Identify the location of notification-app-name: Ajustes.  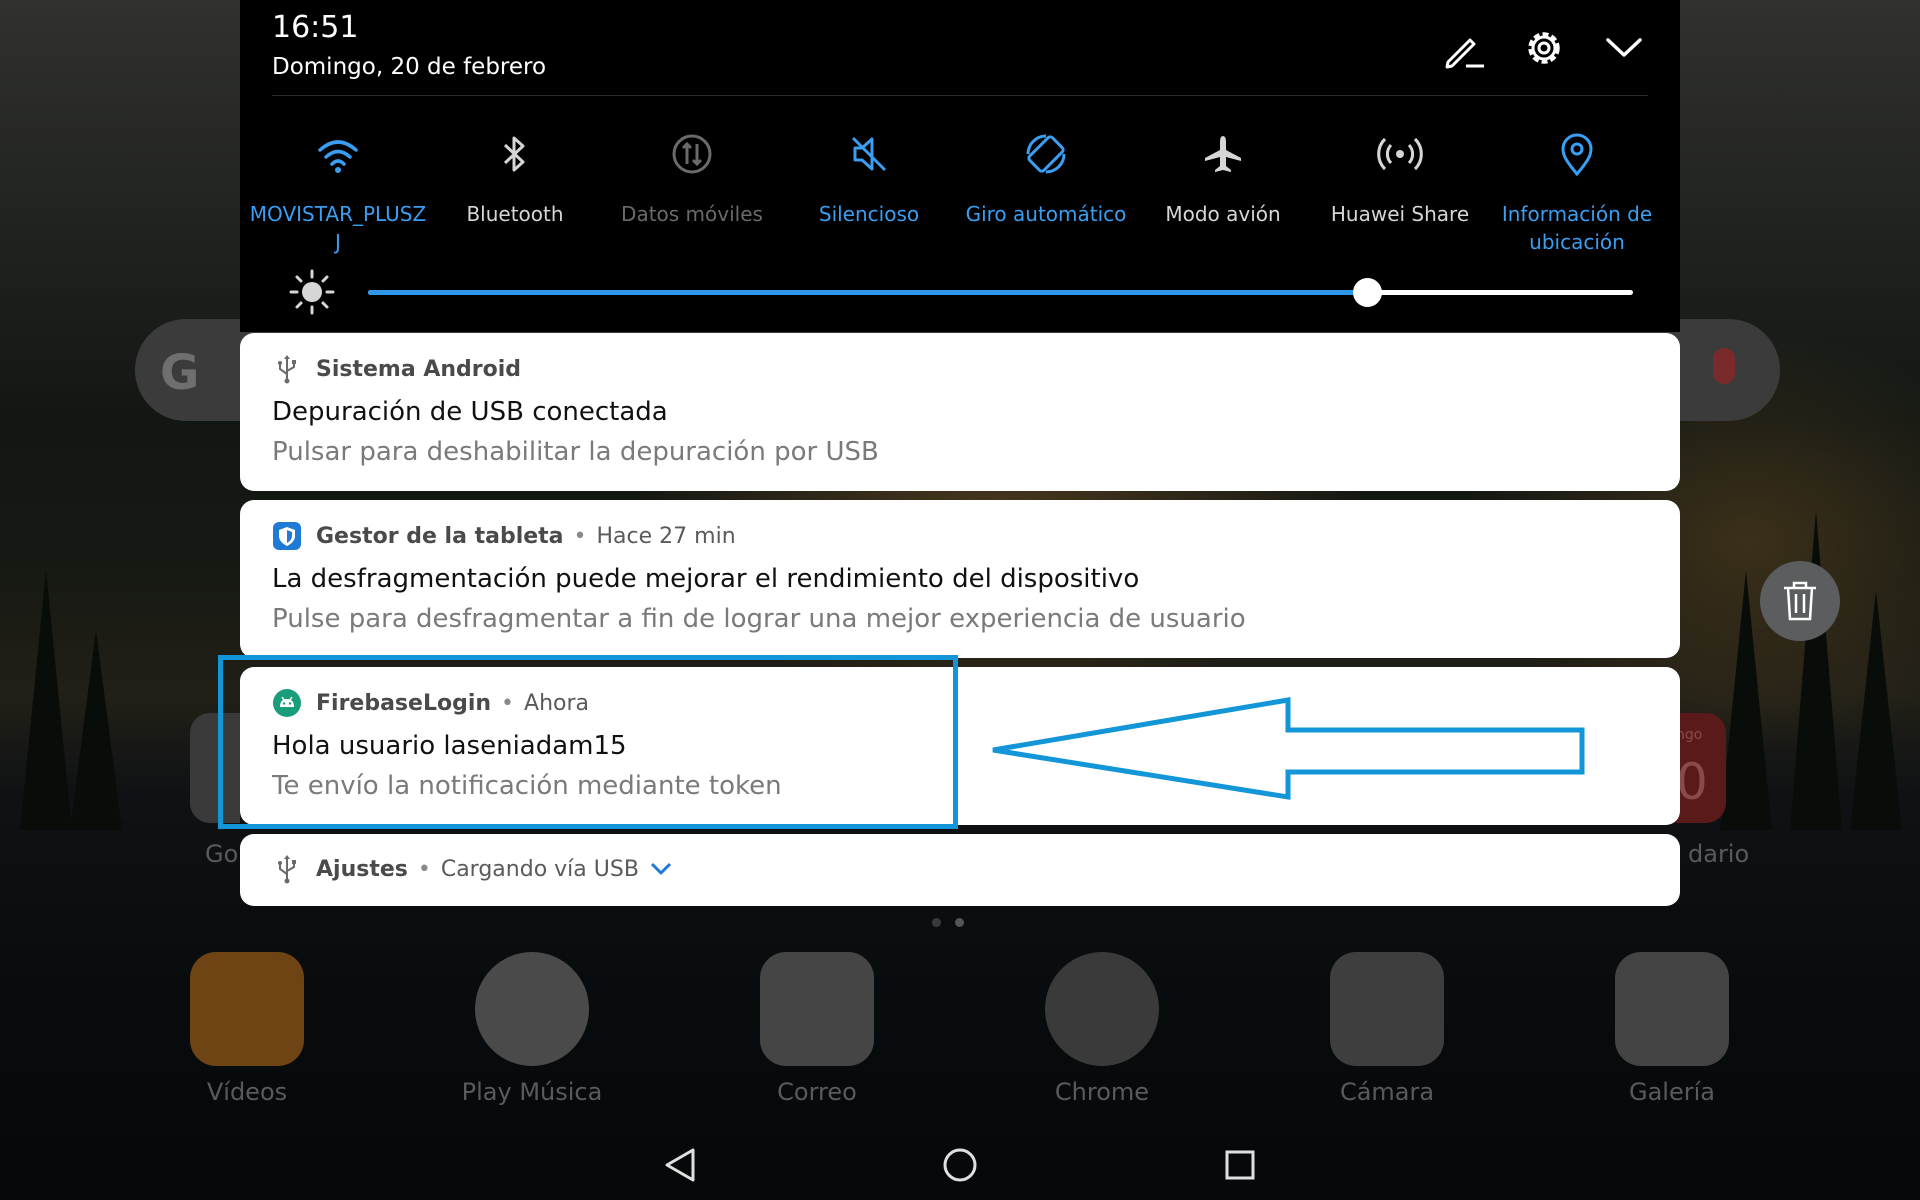
(362, 869).